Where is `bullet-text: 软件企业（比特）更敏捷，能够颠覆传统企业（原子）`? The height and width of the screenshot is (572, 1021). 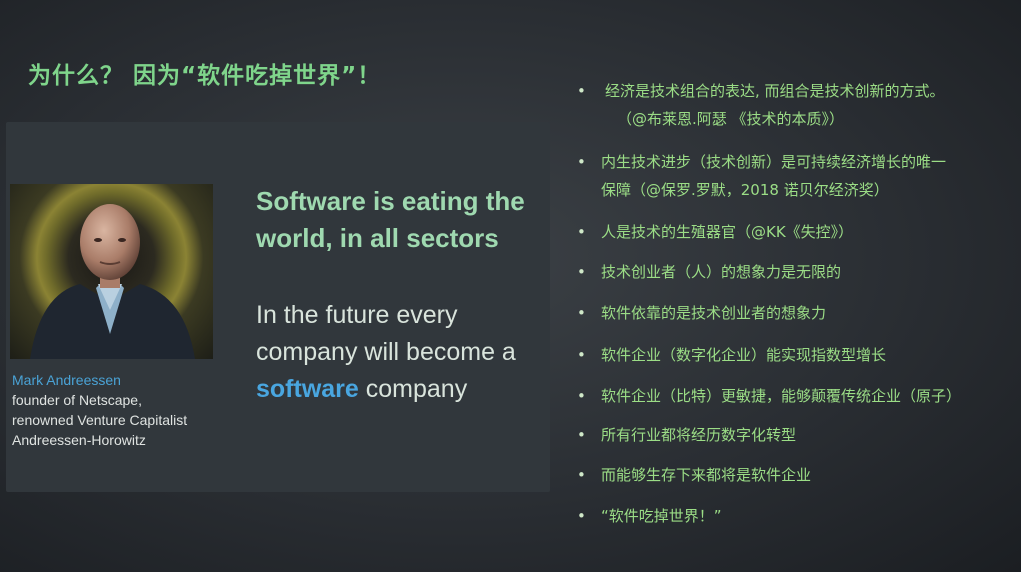
bullet-text: 软件企业（比特）更敏捷，能够颠覆传统企业（原子） is located at coordinates (781, 396).